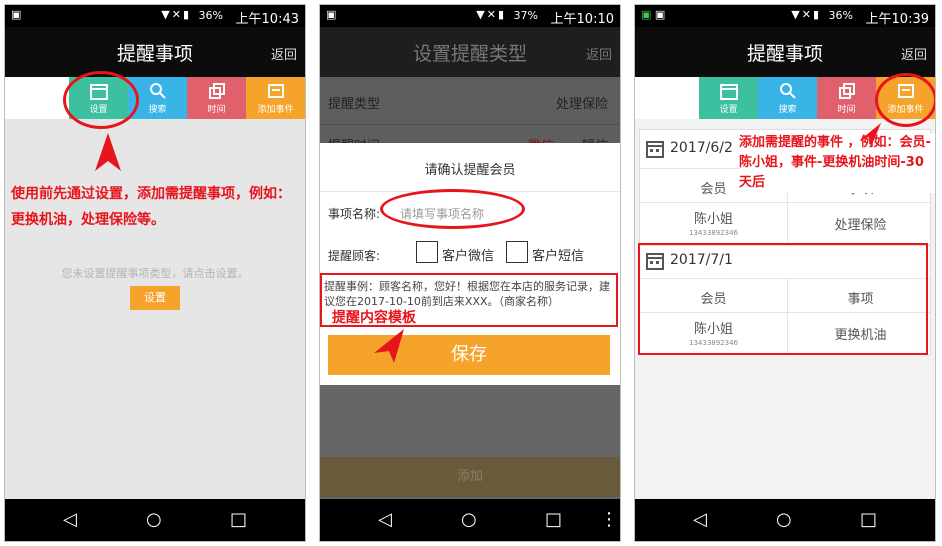 This screenshot has width=942, height=546. What do you see at coordinates (427, 252) in the screenshot?
I see `wechat-checkbox` at bounding box center [427, 252].